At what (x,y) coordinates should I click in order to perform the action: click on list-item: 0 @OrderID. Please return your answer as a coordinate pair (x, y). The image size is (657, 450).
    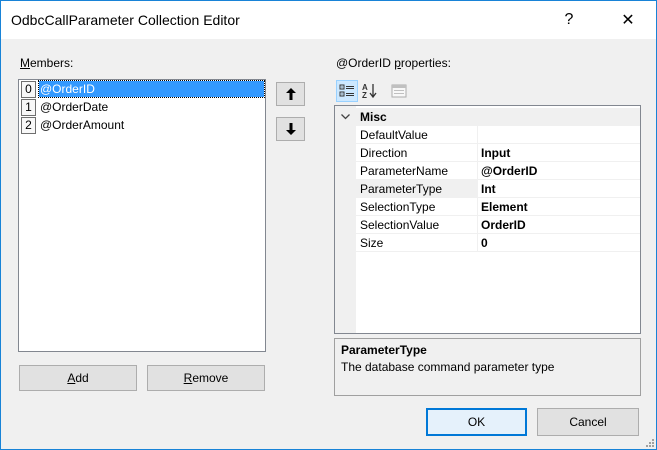
    Looking at the image, I should click on (142, 89).